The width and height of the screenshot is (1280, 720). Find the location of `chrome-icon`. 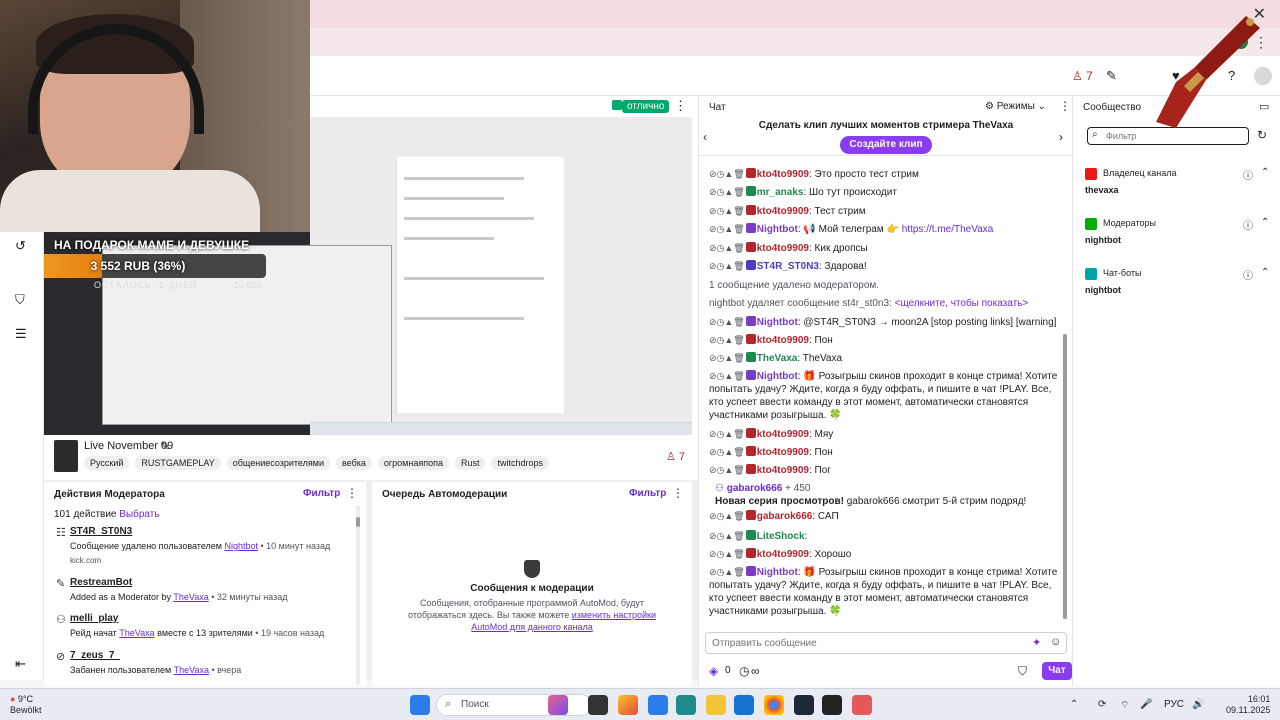

chrome-icon is located at coordinates (774, 705).